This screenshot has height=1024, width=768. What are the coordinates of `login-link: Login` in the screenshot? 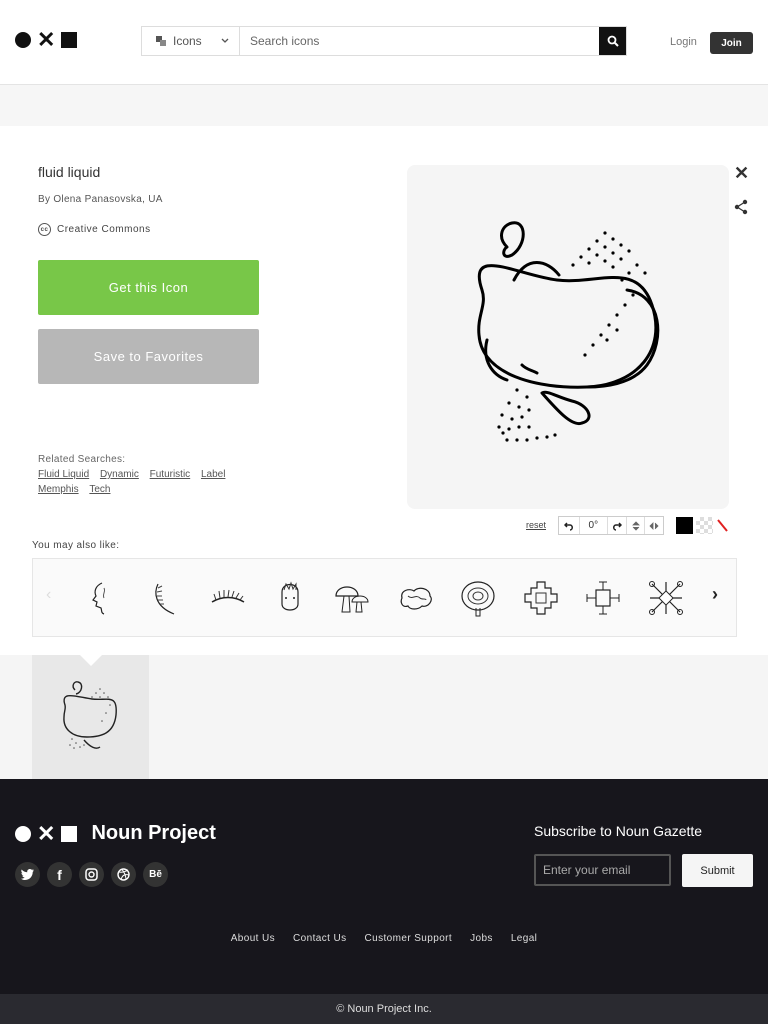 It's located at (683, 42).